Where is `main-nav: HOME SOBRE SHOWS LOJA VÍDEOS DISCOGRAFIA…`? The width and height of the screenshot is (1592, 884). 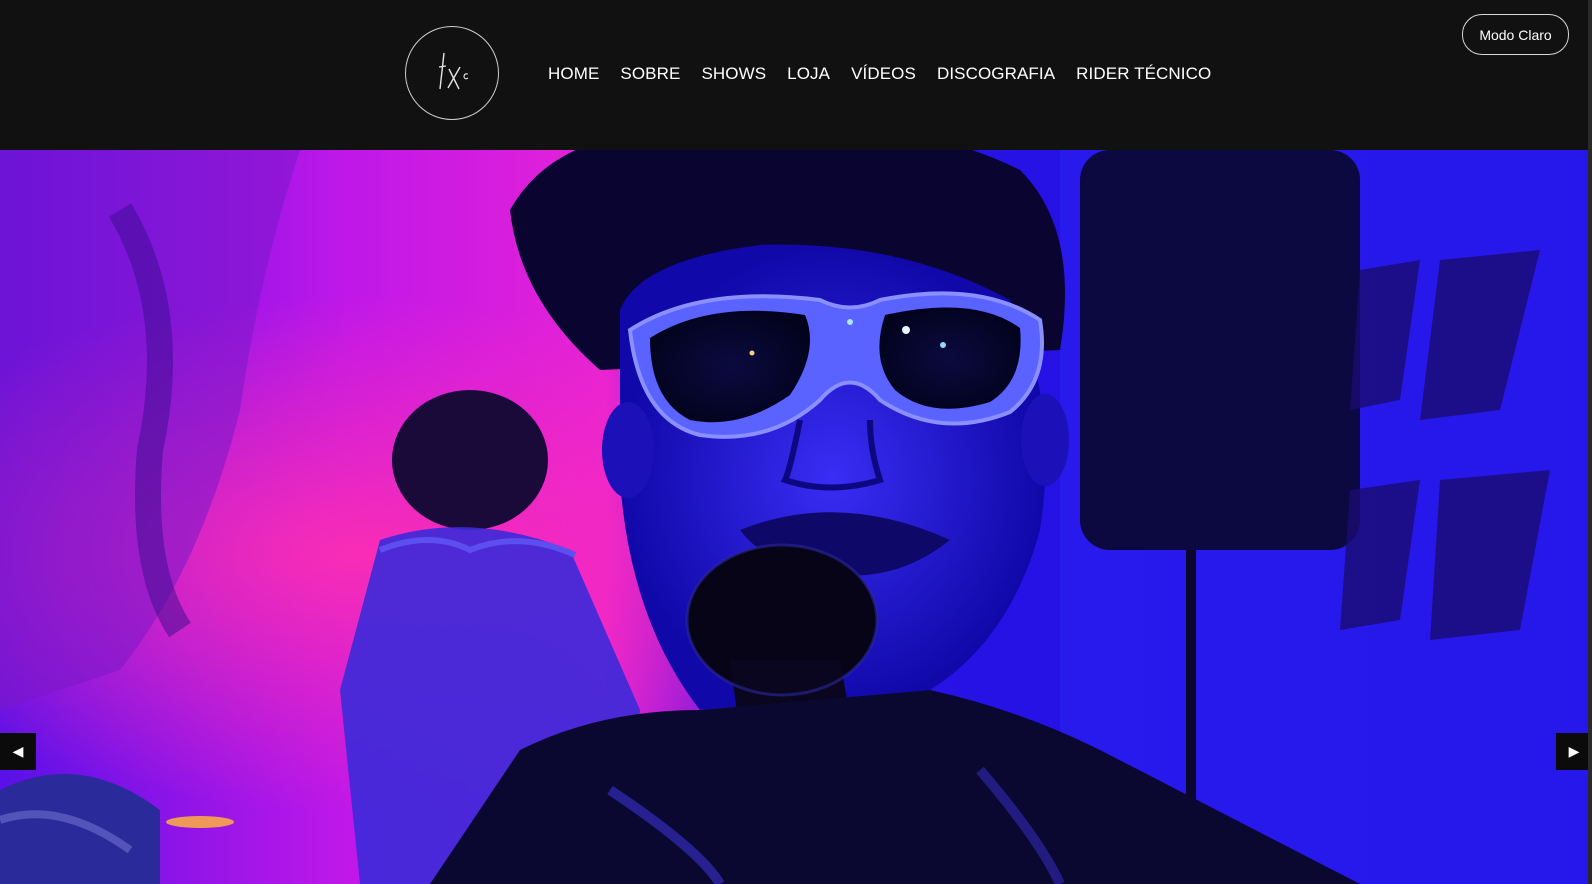 main-nav: HOME SOBRE SHOWS LOJA VÍDEOS DISCOGRAFIA… is located at coordinates (879, 74).